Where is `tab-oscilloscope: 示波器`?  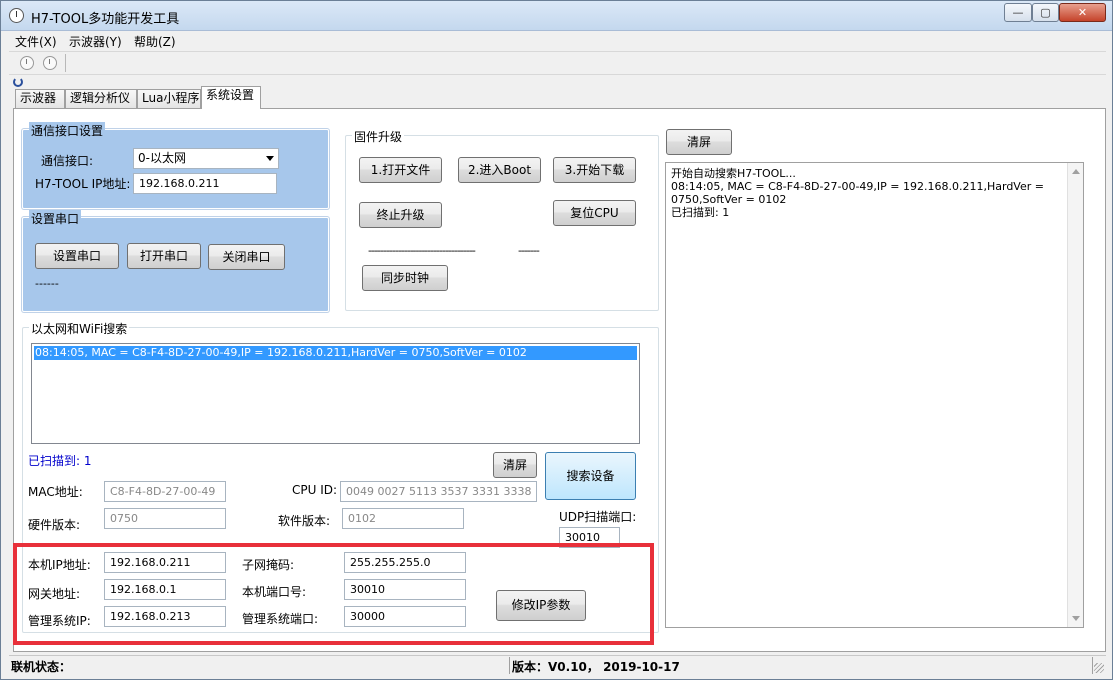
tab-oscilloscope: 示波器 is located at coordinates (40, 98).